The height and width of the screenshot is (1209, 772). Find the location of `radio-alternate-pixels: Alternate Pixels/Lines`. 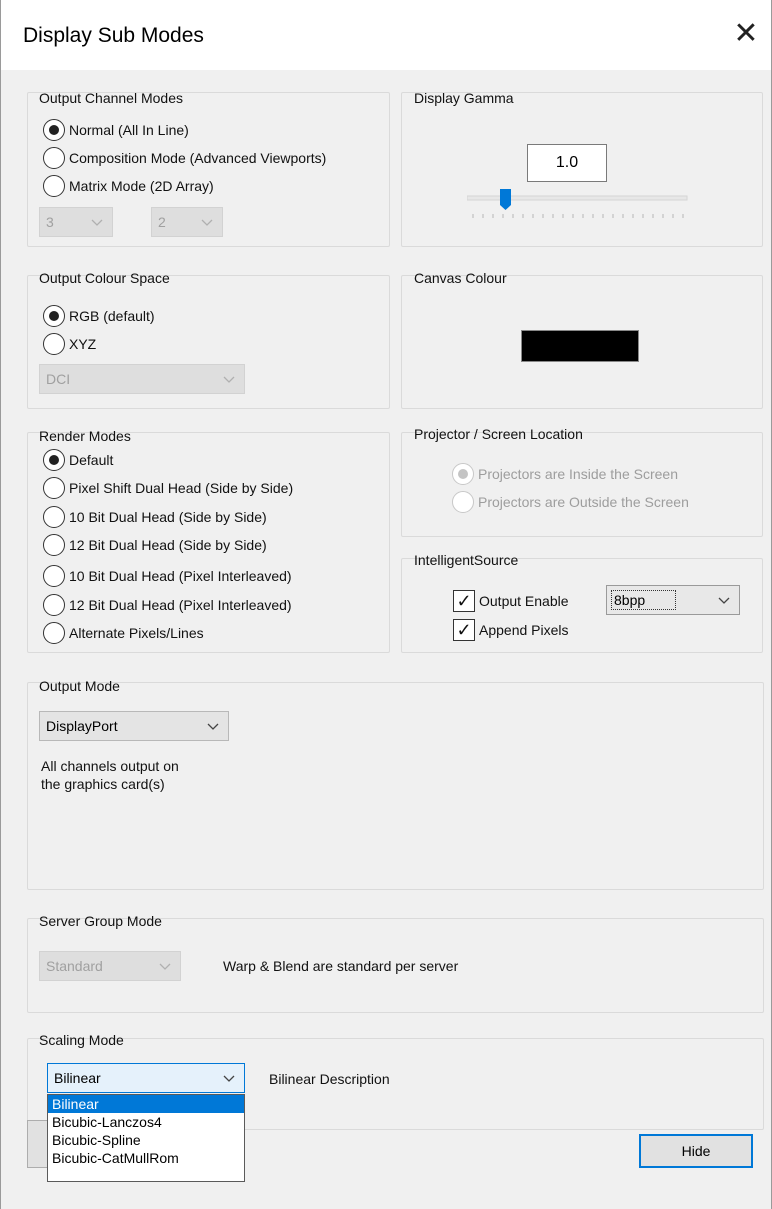

radio-alternate-pixels: Alternate Pixels/Lines is located at coordinates (123, 633).